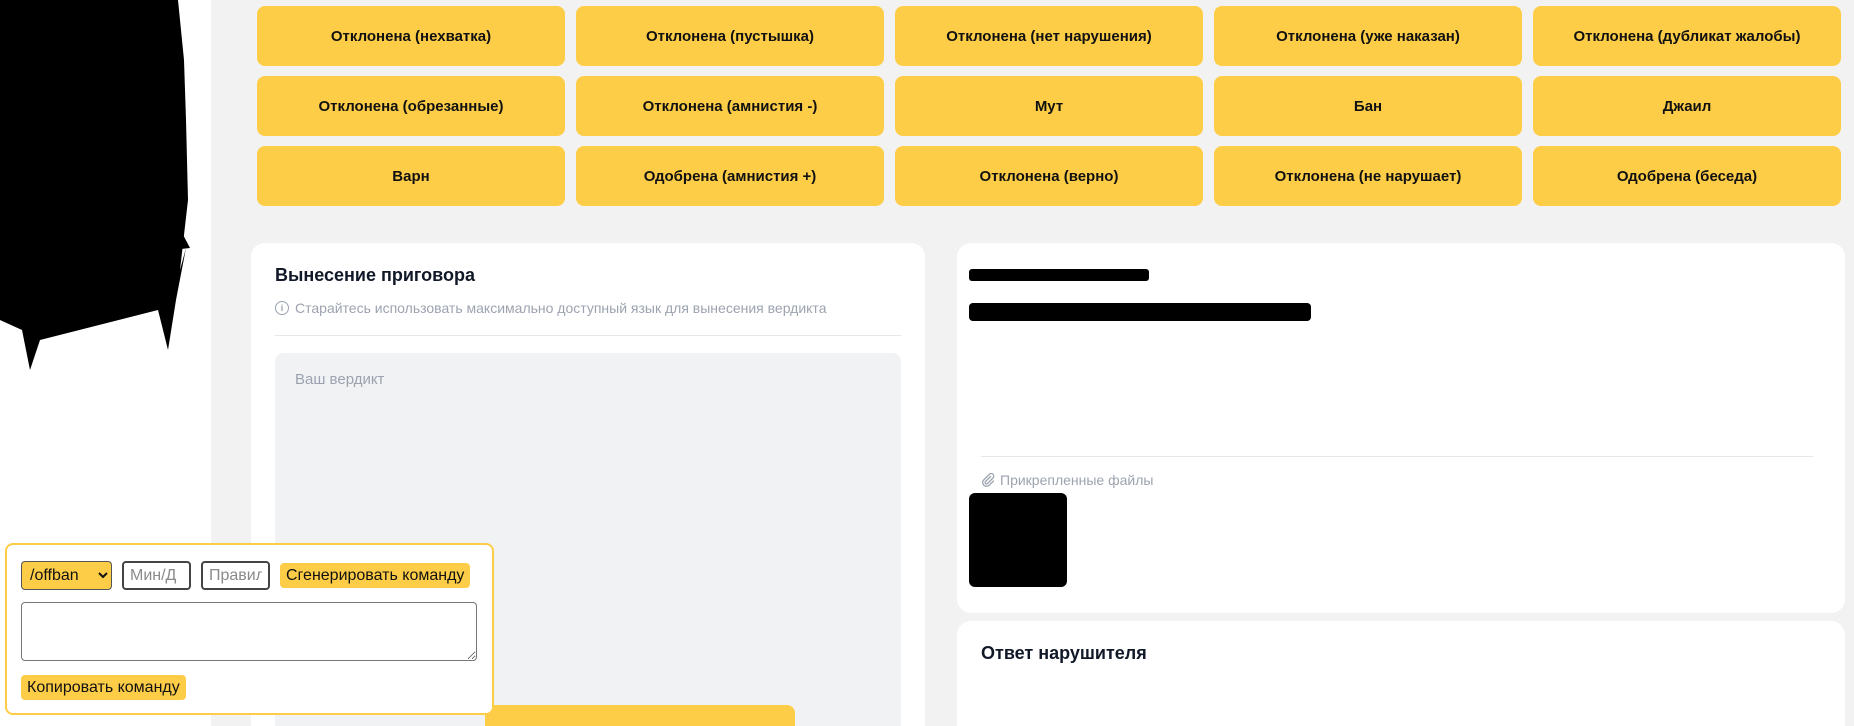  I want to click on divider, so click(588, 335).